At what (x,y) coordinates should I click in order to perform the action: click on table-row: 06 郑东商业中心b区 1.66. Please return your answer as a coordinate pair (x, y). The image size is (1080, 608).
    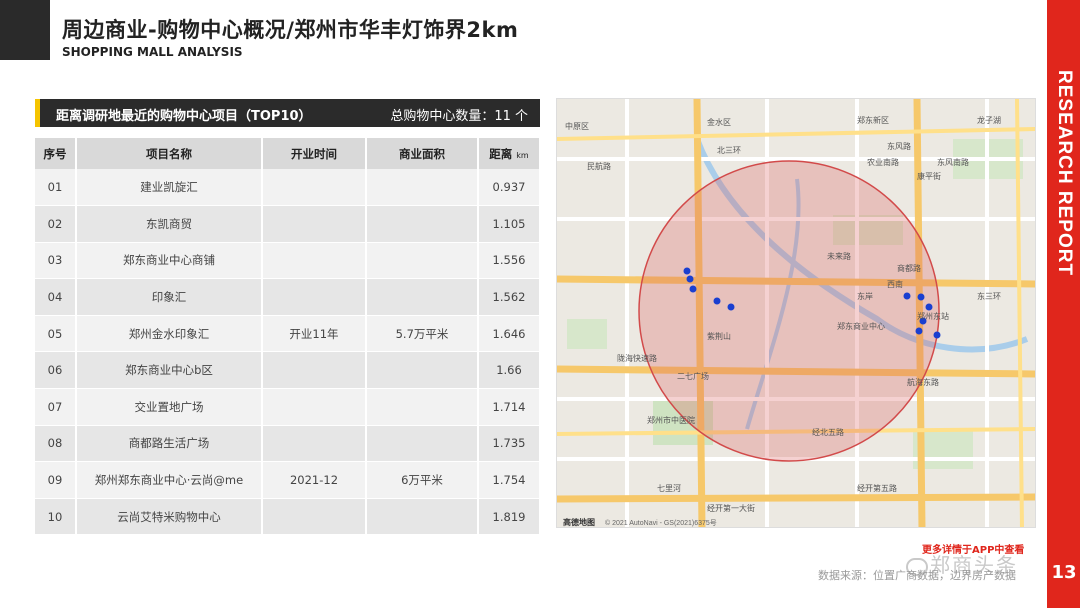
    Looking at the image, I should click on (288, 370).